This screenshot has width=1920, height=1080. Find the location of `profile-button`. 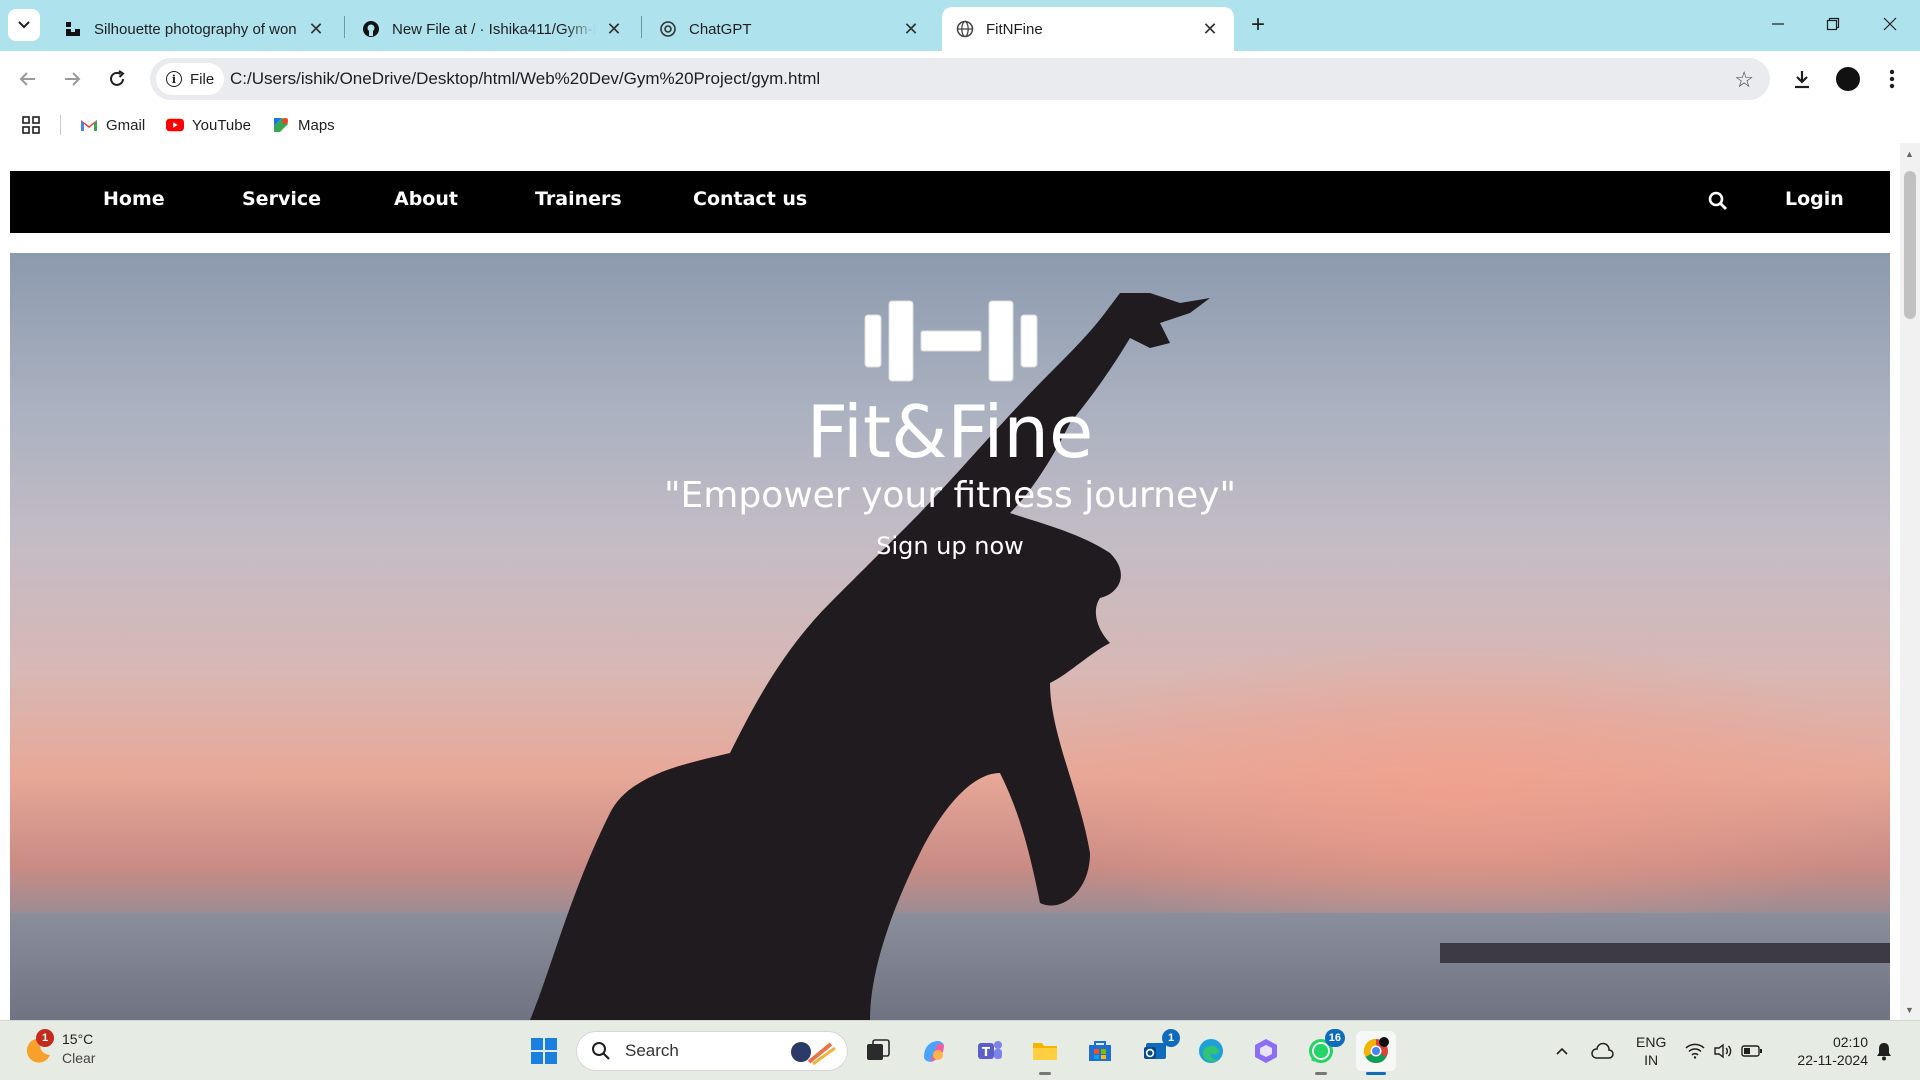

profile-button is located at coordinates (1848, 79).